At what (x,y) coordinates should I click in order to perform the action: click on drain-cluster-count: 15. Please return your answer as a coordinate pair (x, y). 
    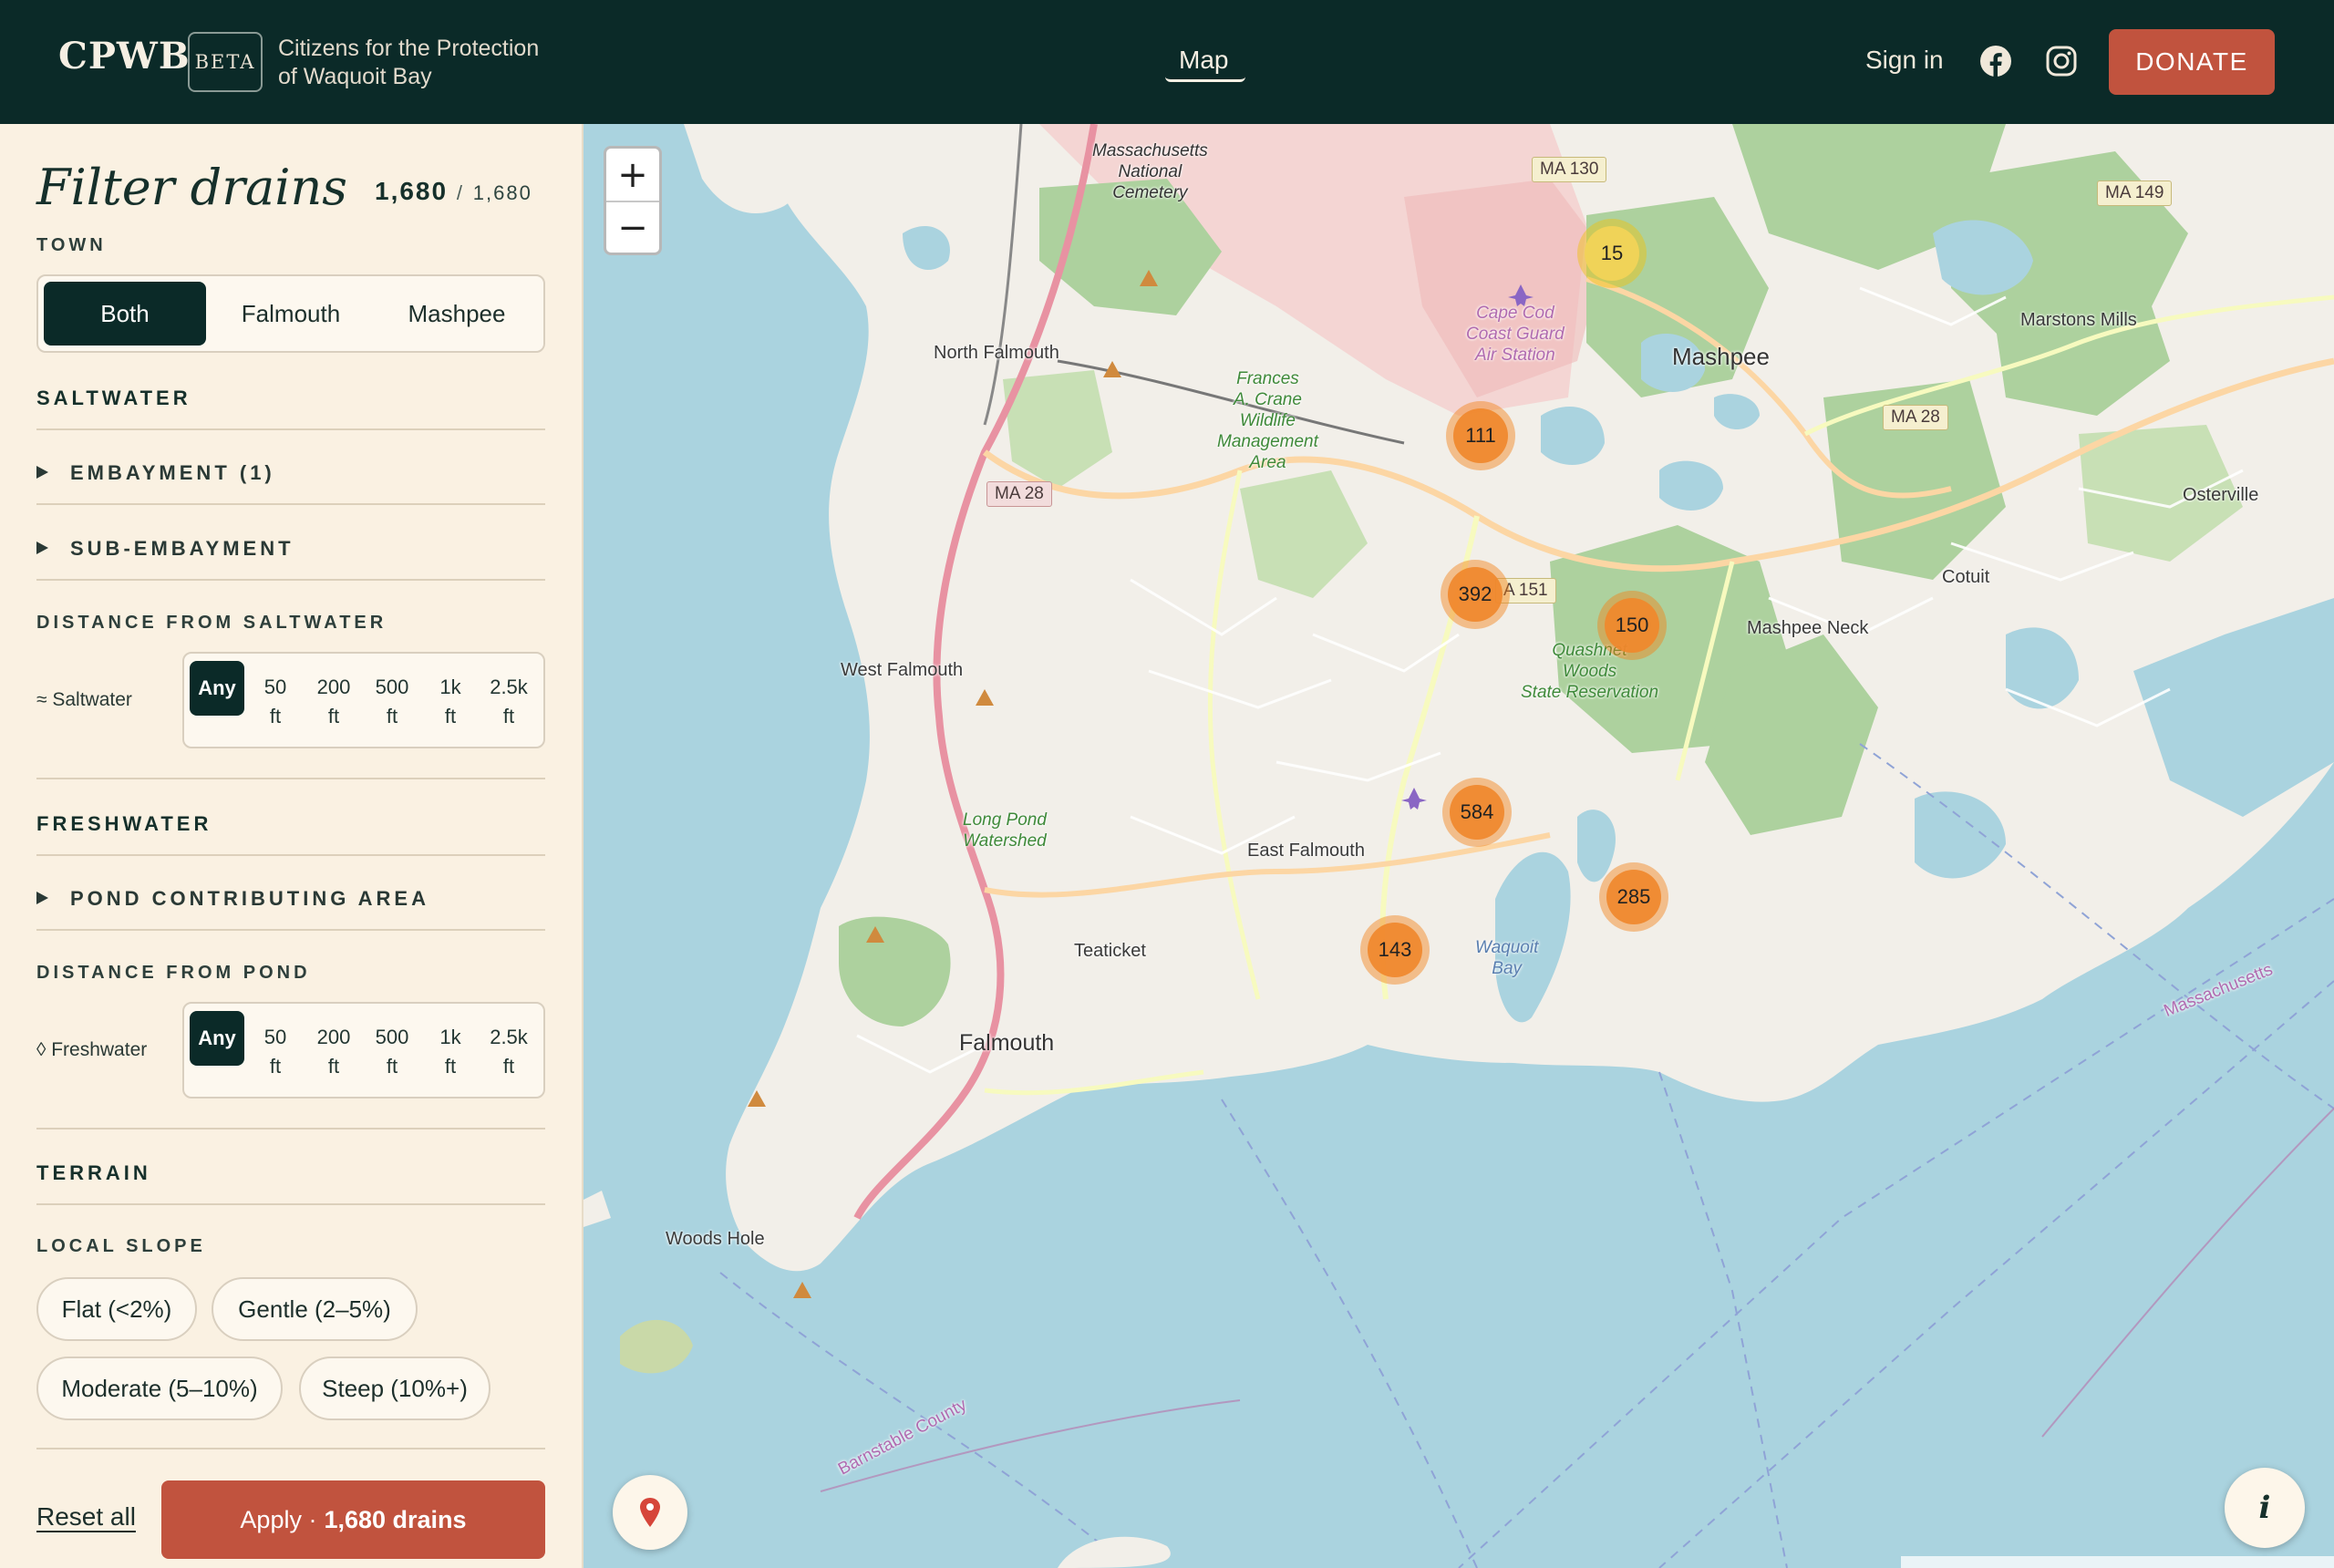
    Looking at the image, I should click on (1612, 254).